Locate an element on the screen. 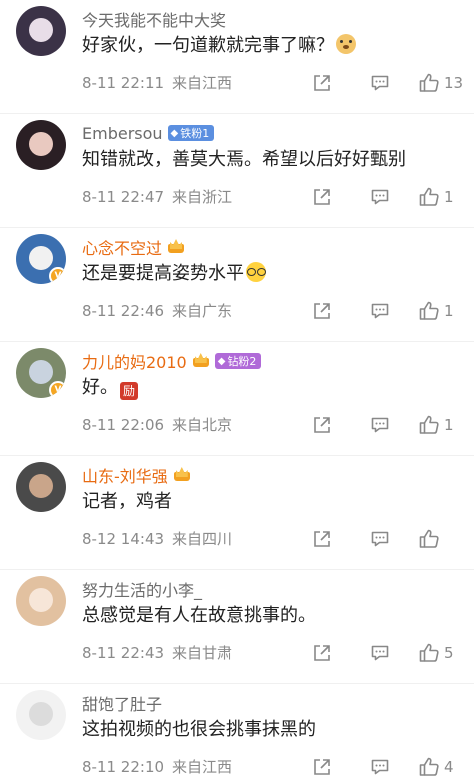 The width and height of the screenshot is (474, 784). comment-text: 好。励 is located at coordinates (110, 388).